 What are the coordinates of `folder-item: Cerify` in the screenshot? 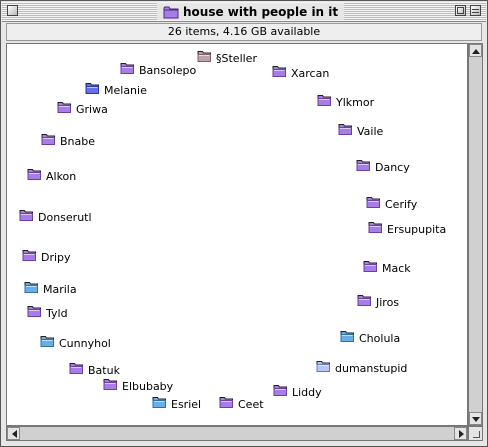 It's located at (391, 205).